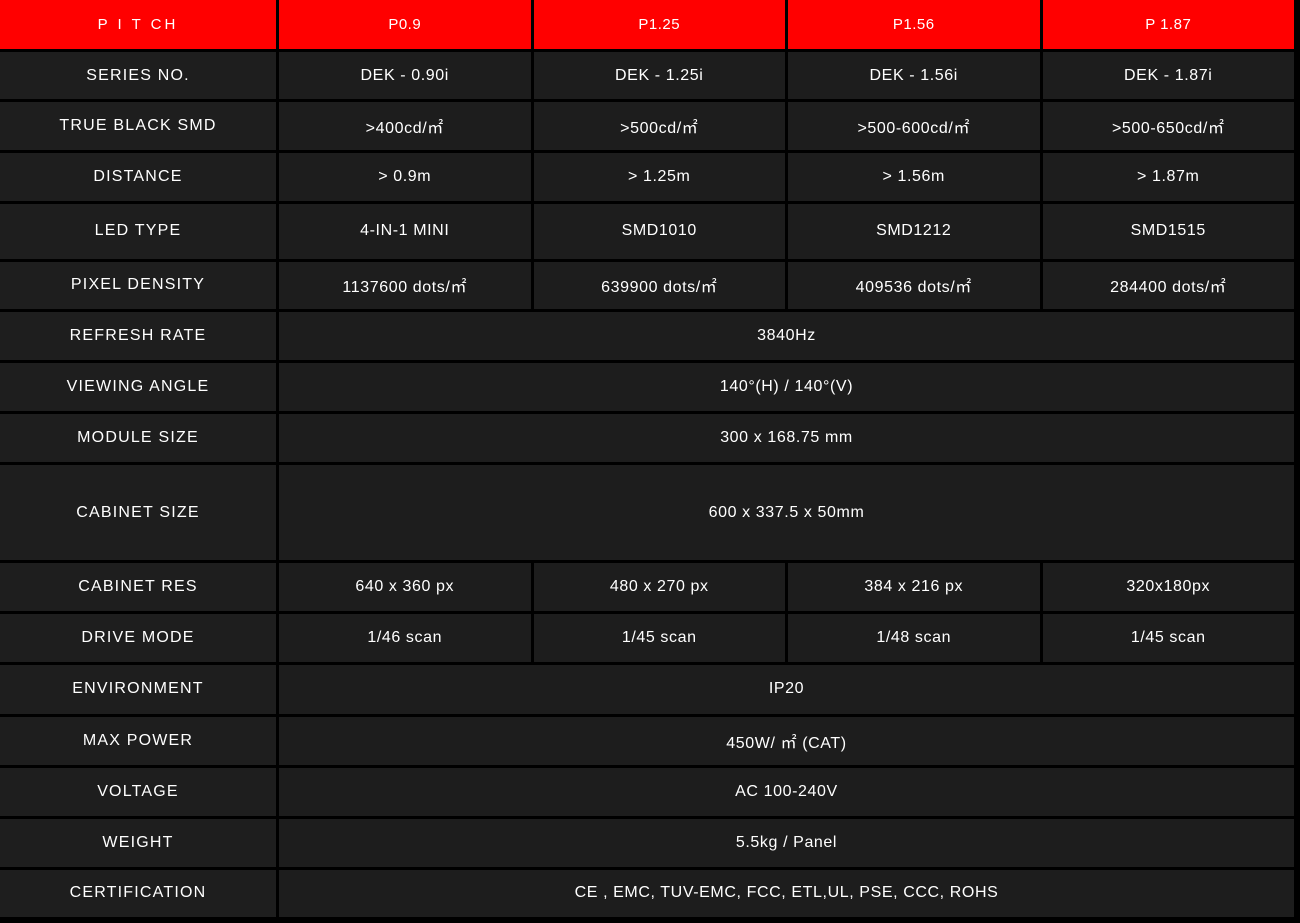  I want to click on row-refresh-rate: REFRESH RATE 3840Hz, so click(647, 335).